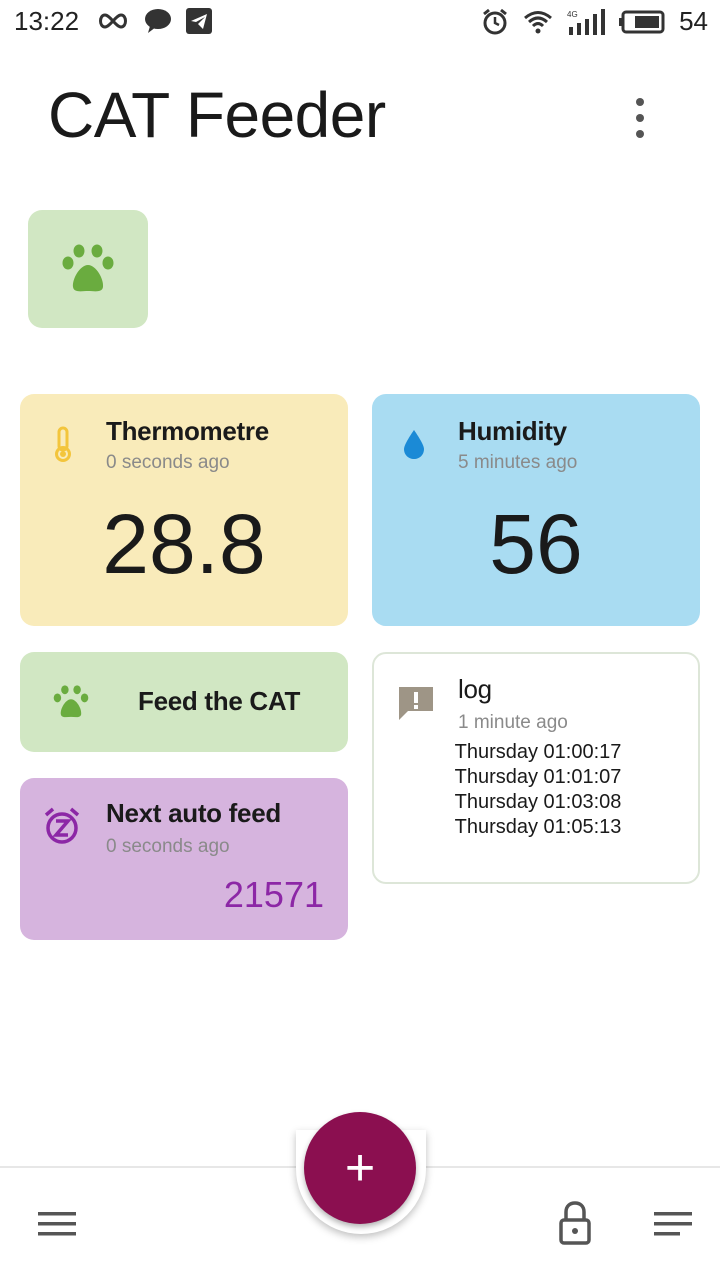 The height and width of the screenshot is (1282, 720). I want to click on log-title: log, so click(475, 689).